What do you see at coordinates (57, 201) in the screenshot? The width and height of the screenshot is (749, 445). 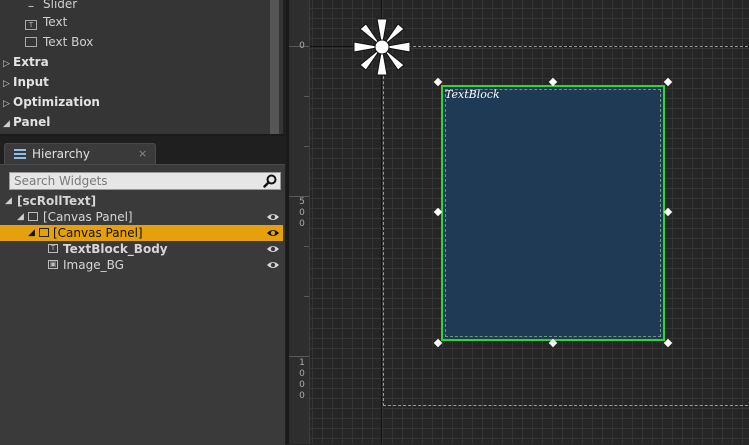 I see `tree-row-label: [scRollText]` at bounding box center [57, 201].